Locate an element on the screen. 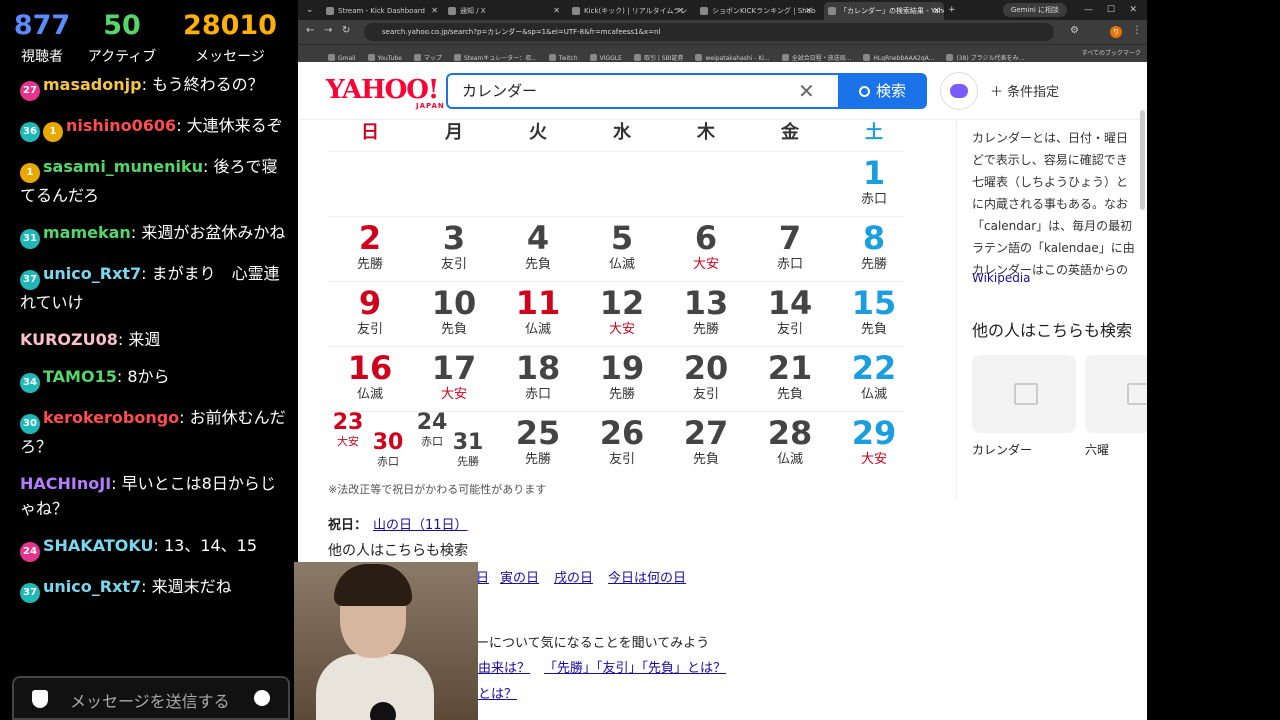 This screenshot has width=1280, height=720. conditions-button: ＋ 条件指定 is located at coordinates (1024, 90).